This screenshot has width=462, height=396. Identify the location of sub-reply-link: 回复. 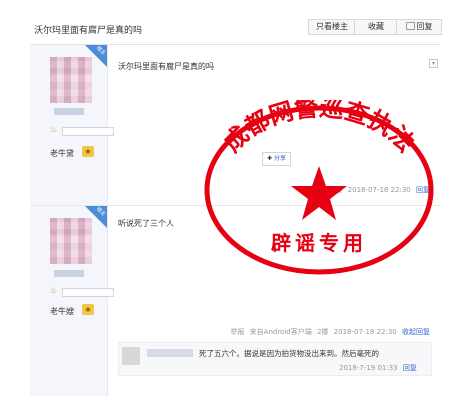
(410, 368).